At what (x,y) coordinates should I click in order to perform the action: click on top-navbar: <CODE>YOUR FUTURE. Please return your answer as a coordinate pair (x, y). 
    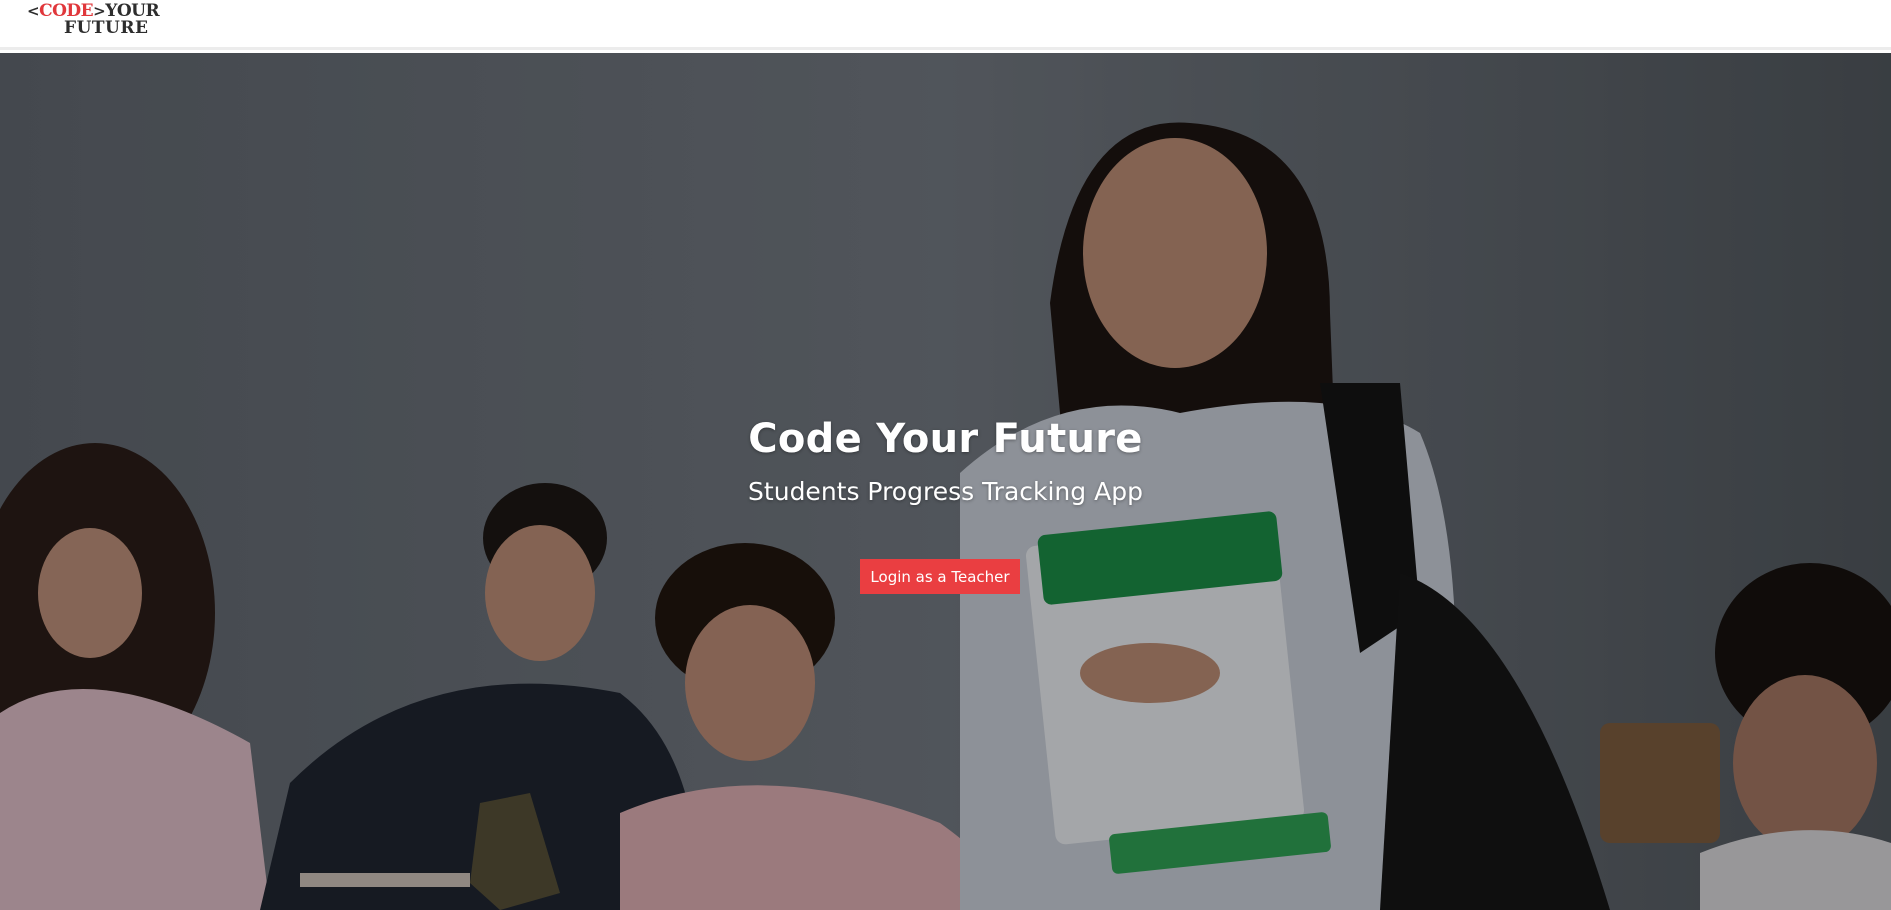
    Looking at the image, I should click on (945, 25).